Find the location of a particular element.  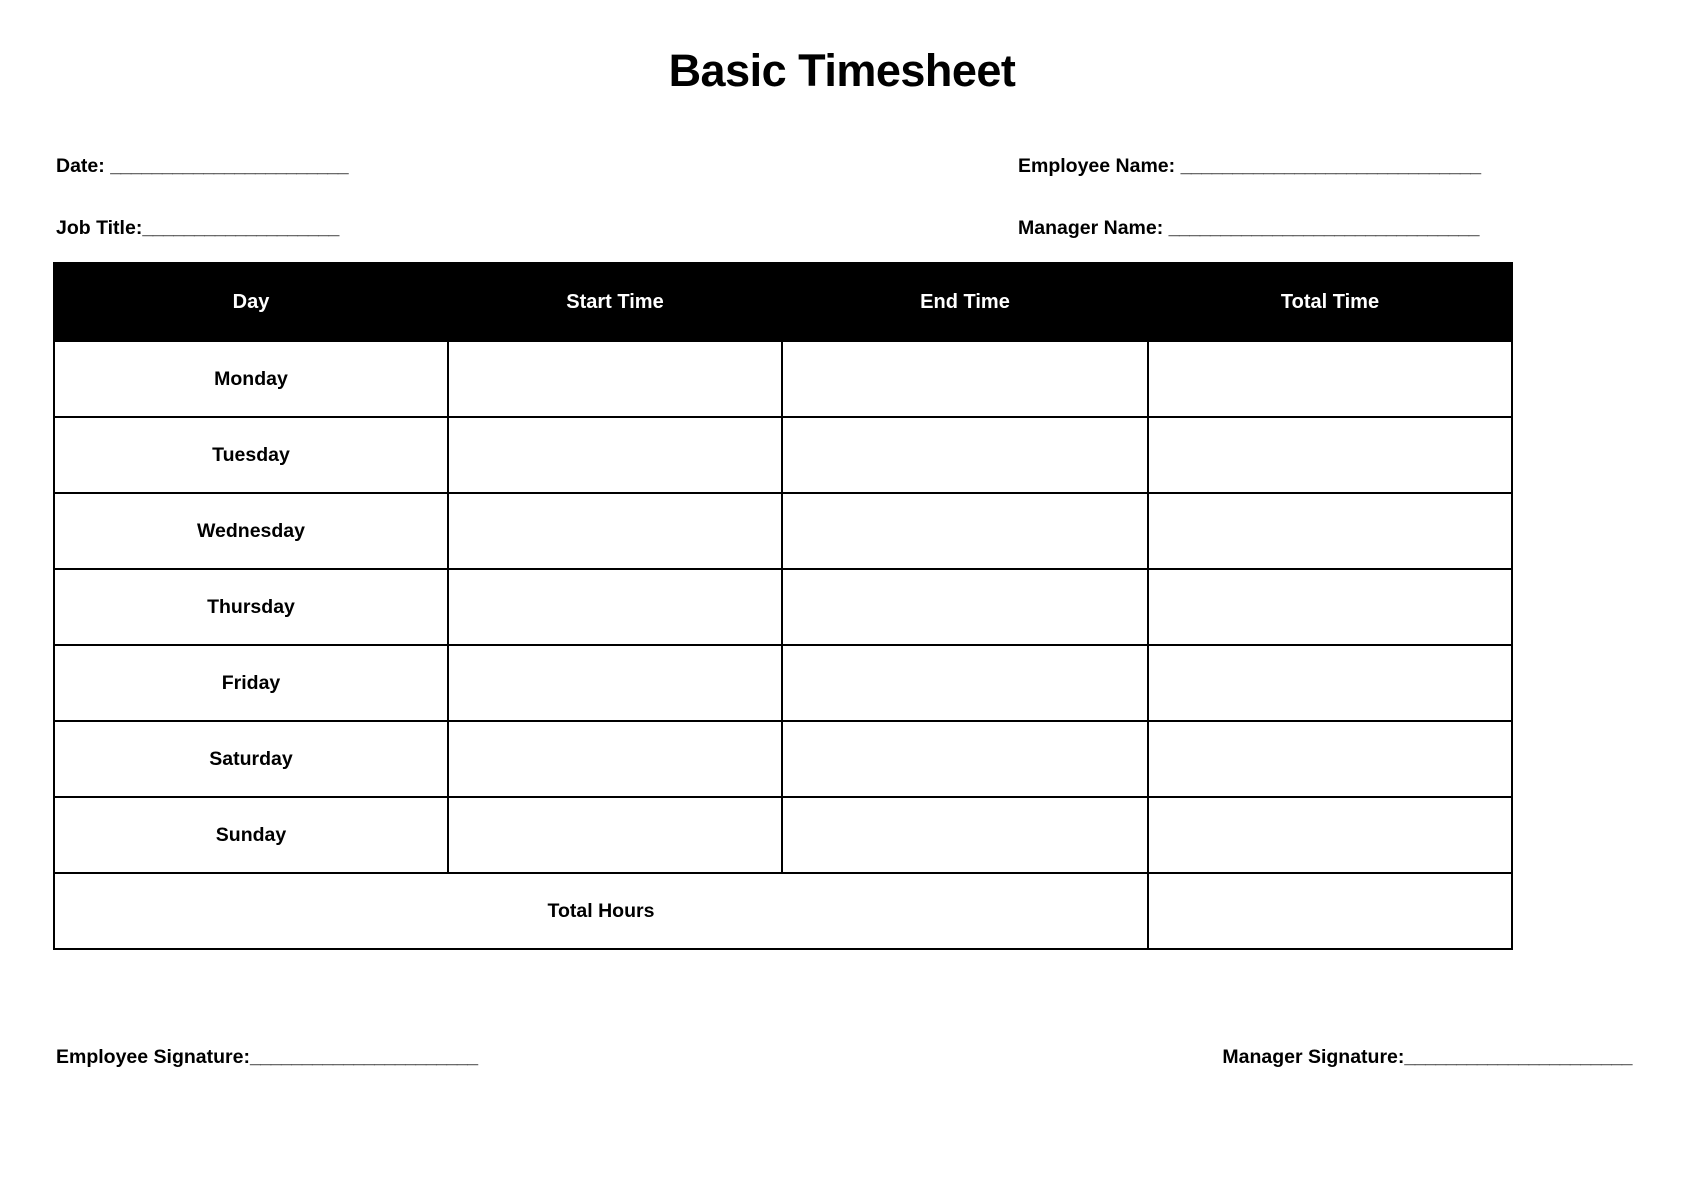

end-time-input-monday is located at coordinates (965, 379).